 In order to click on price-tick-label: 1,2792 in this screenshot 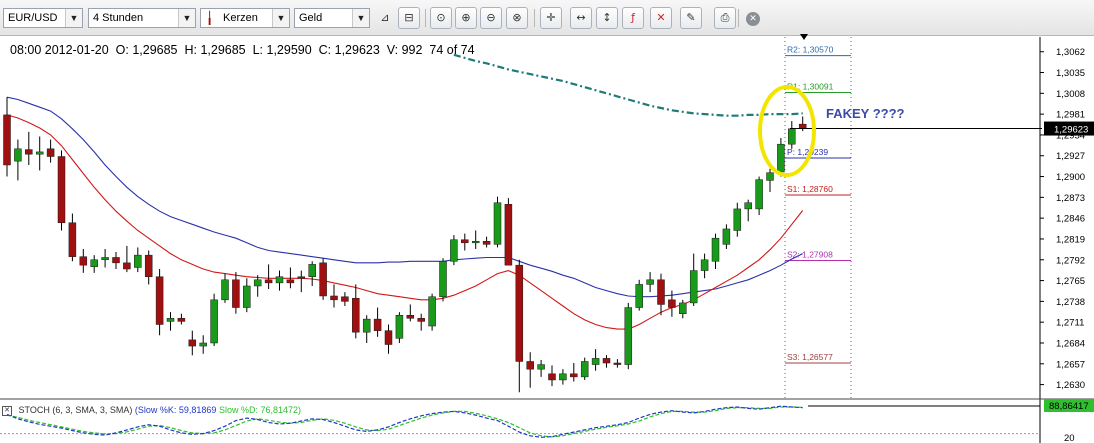, I will do `click(1070, 260)`.